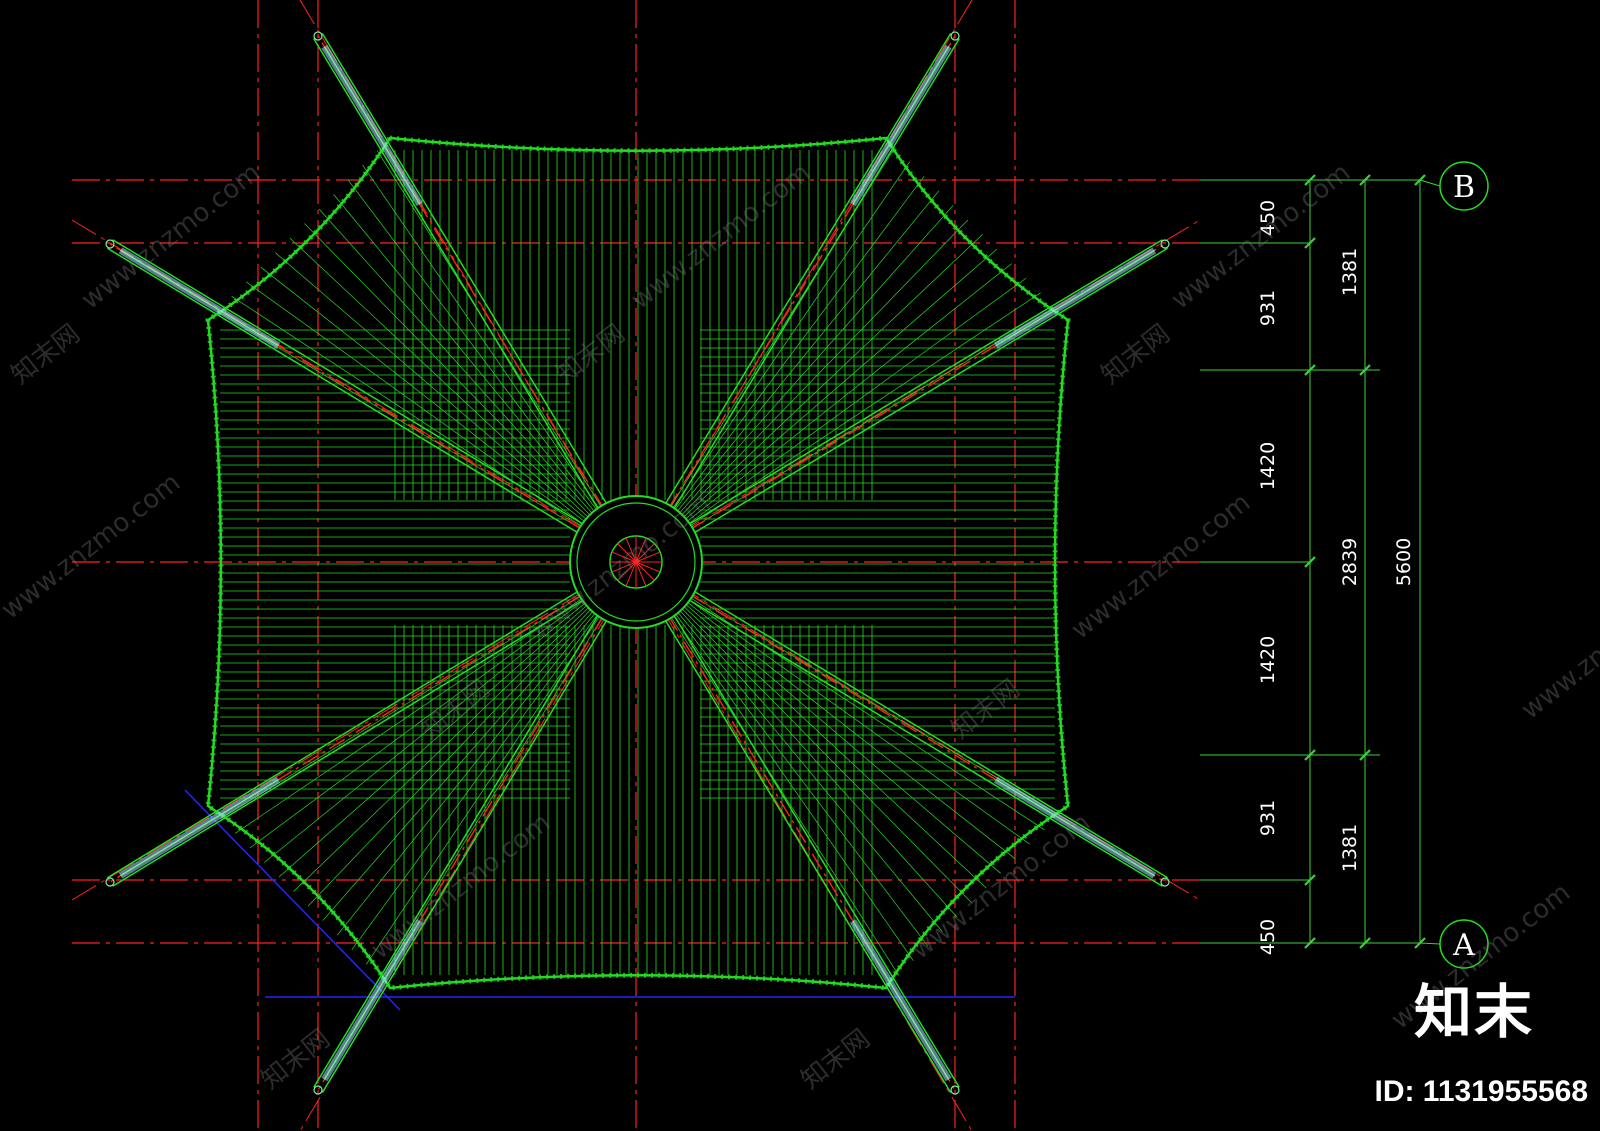 Image resolution: width=1600 pixels, height=1131 pixels. What do you see at coordinates (836, 1060) in the screenshot?
I see `watermark-brand-7: 知末网` at bounding box center [836, 1060].